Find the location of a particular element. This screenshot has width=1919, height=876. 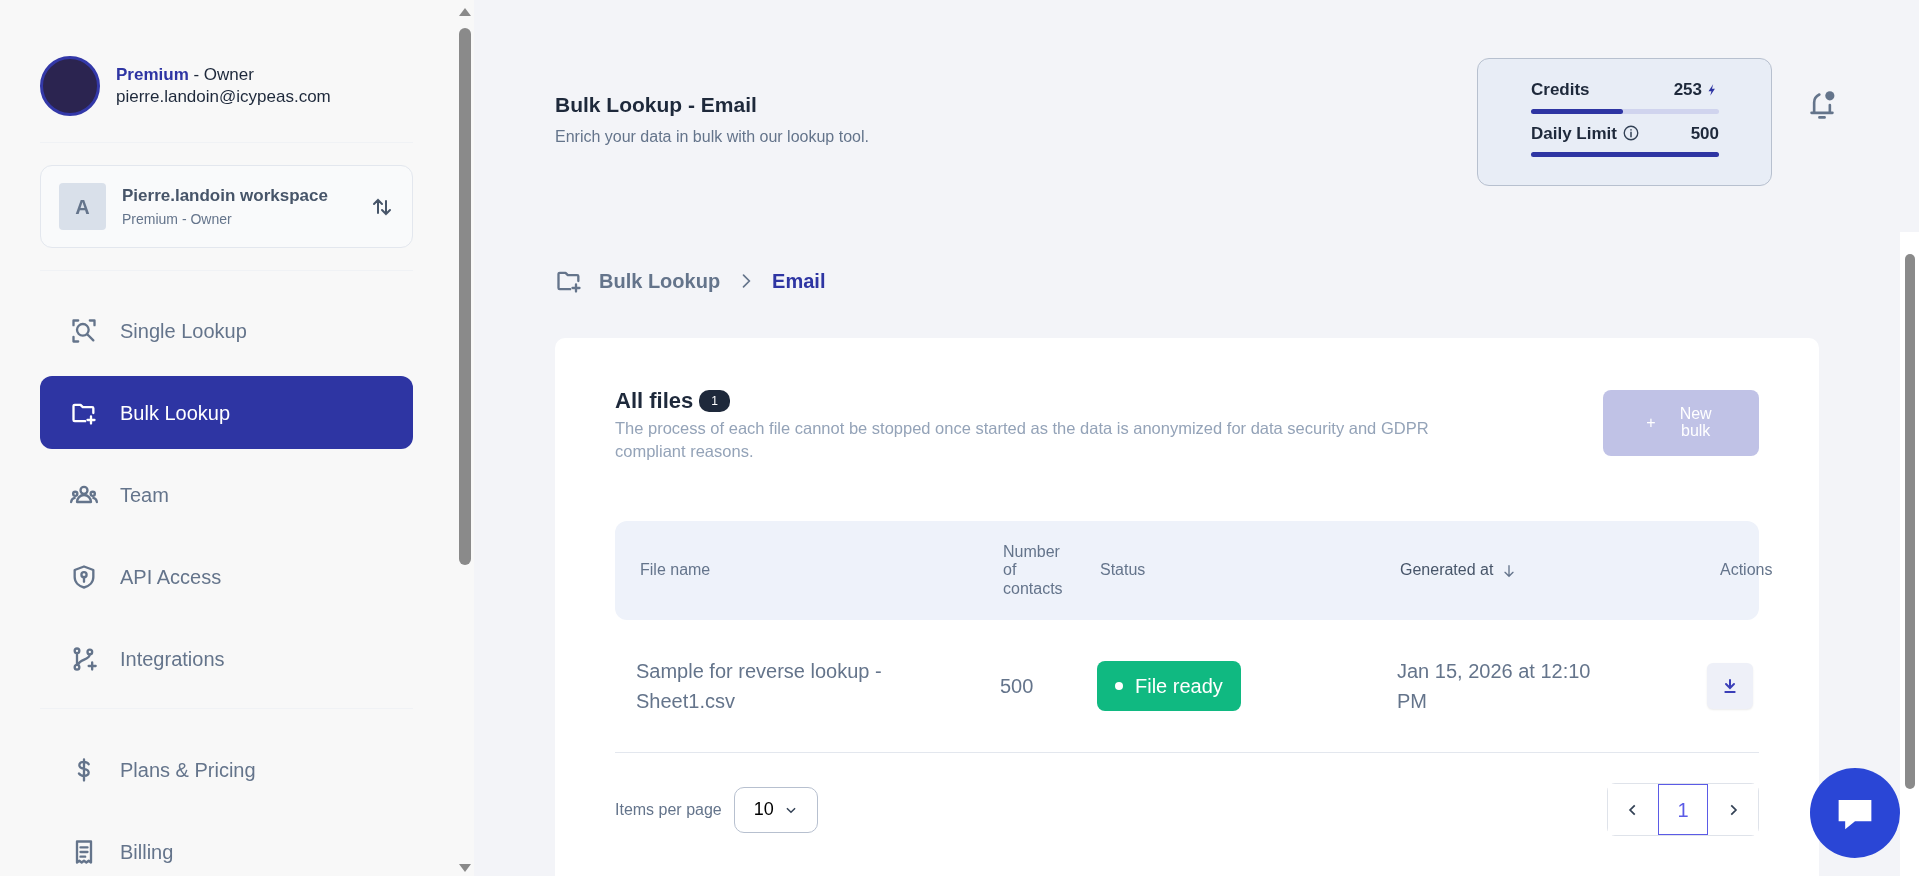

nav-item: Plans & Pricing is located at coordinates (226, 769).